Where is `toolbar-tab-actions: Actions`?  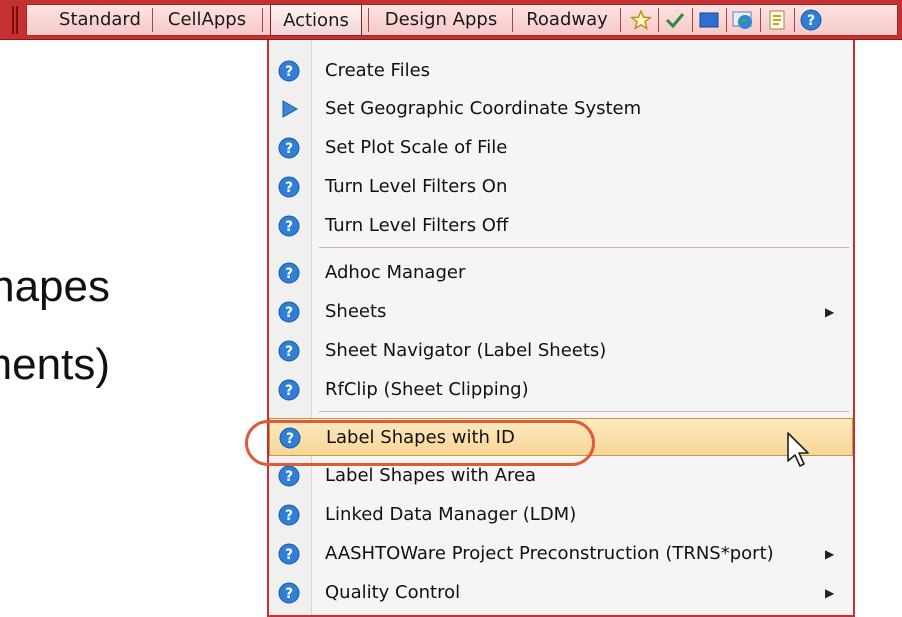
toolbar-tab-actions: Actions is located at coordinates (316, 20).